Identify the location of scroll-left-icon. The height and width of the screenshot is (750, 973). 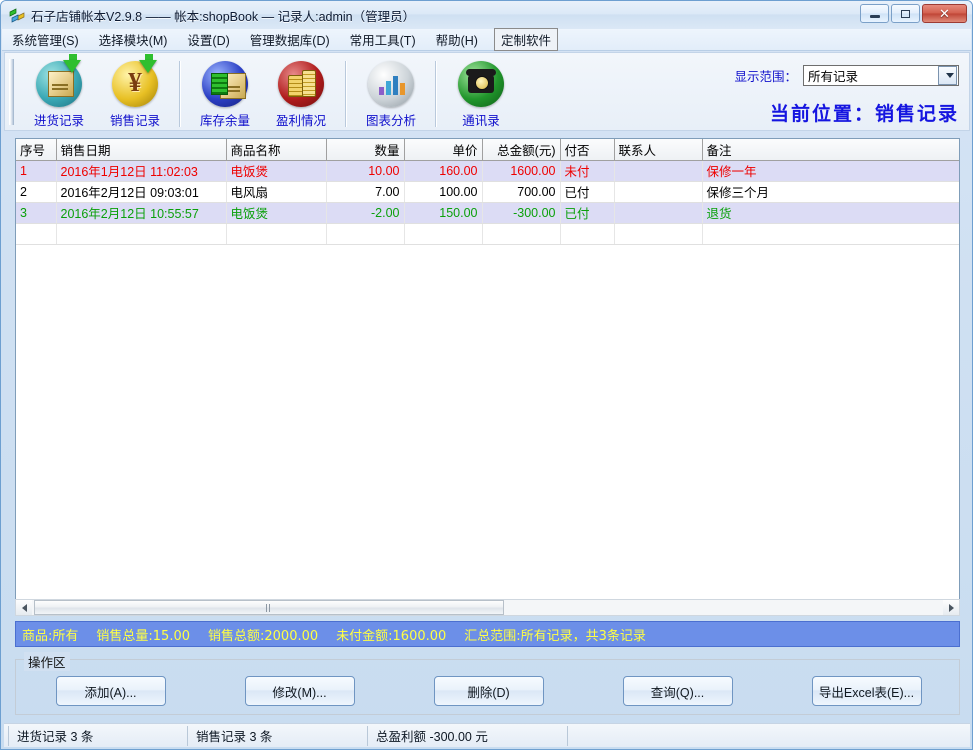
(24, 607).